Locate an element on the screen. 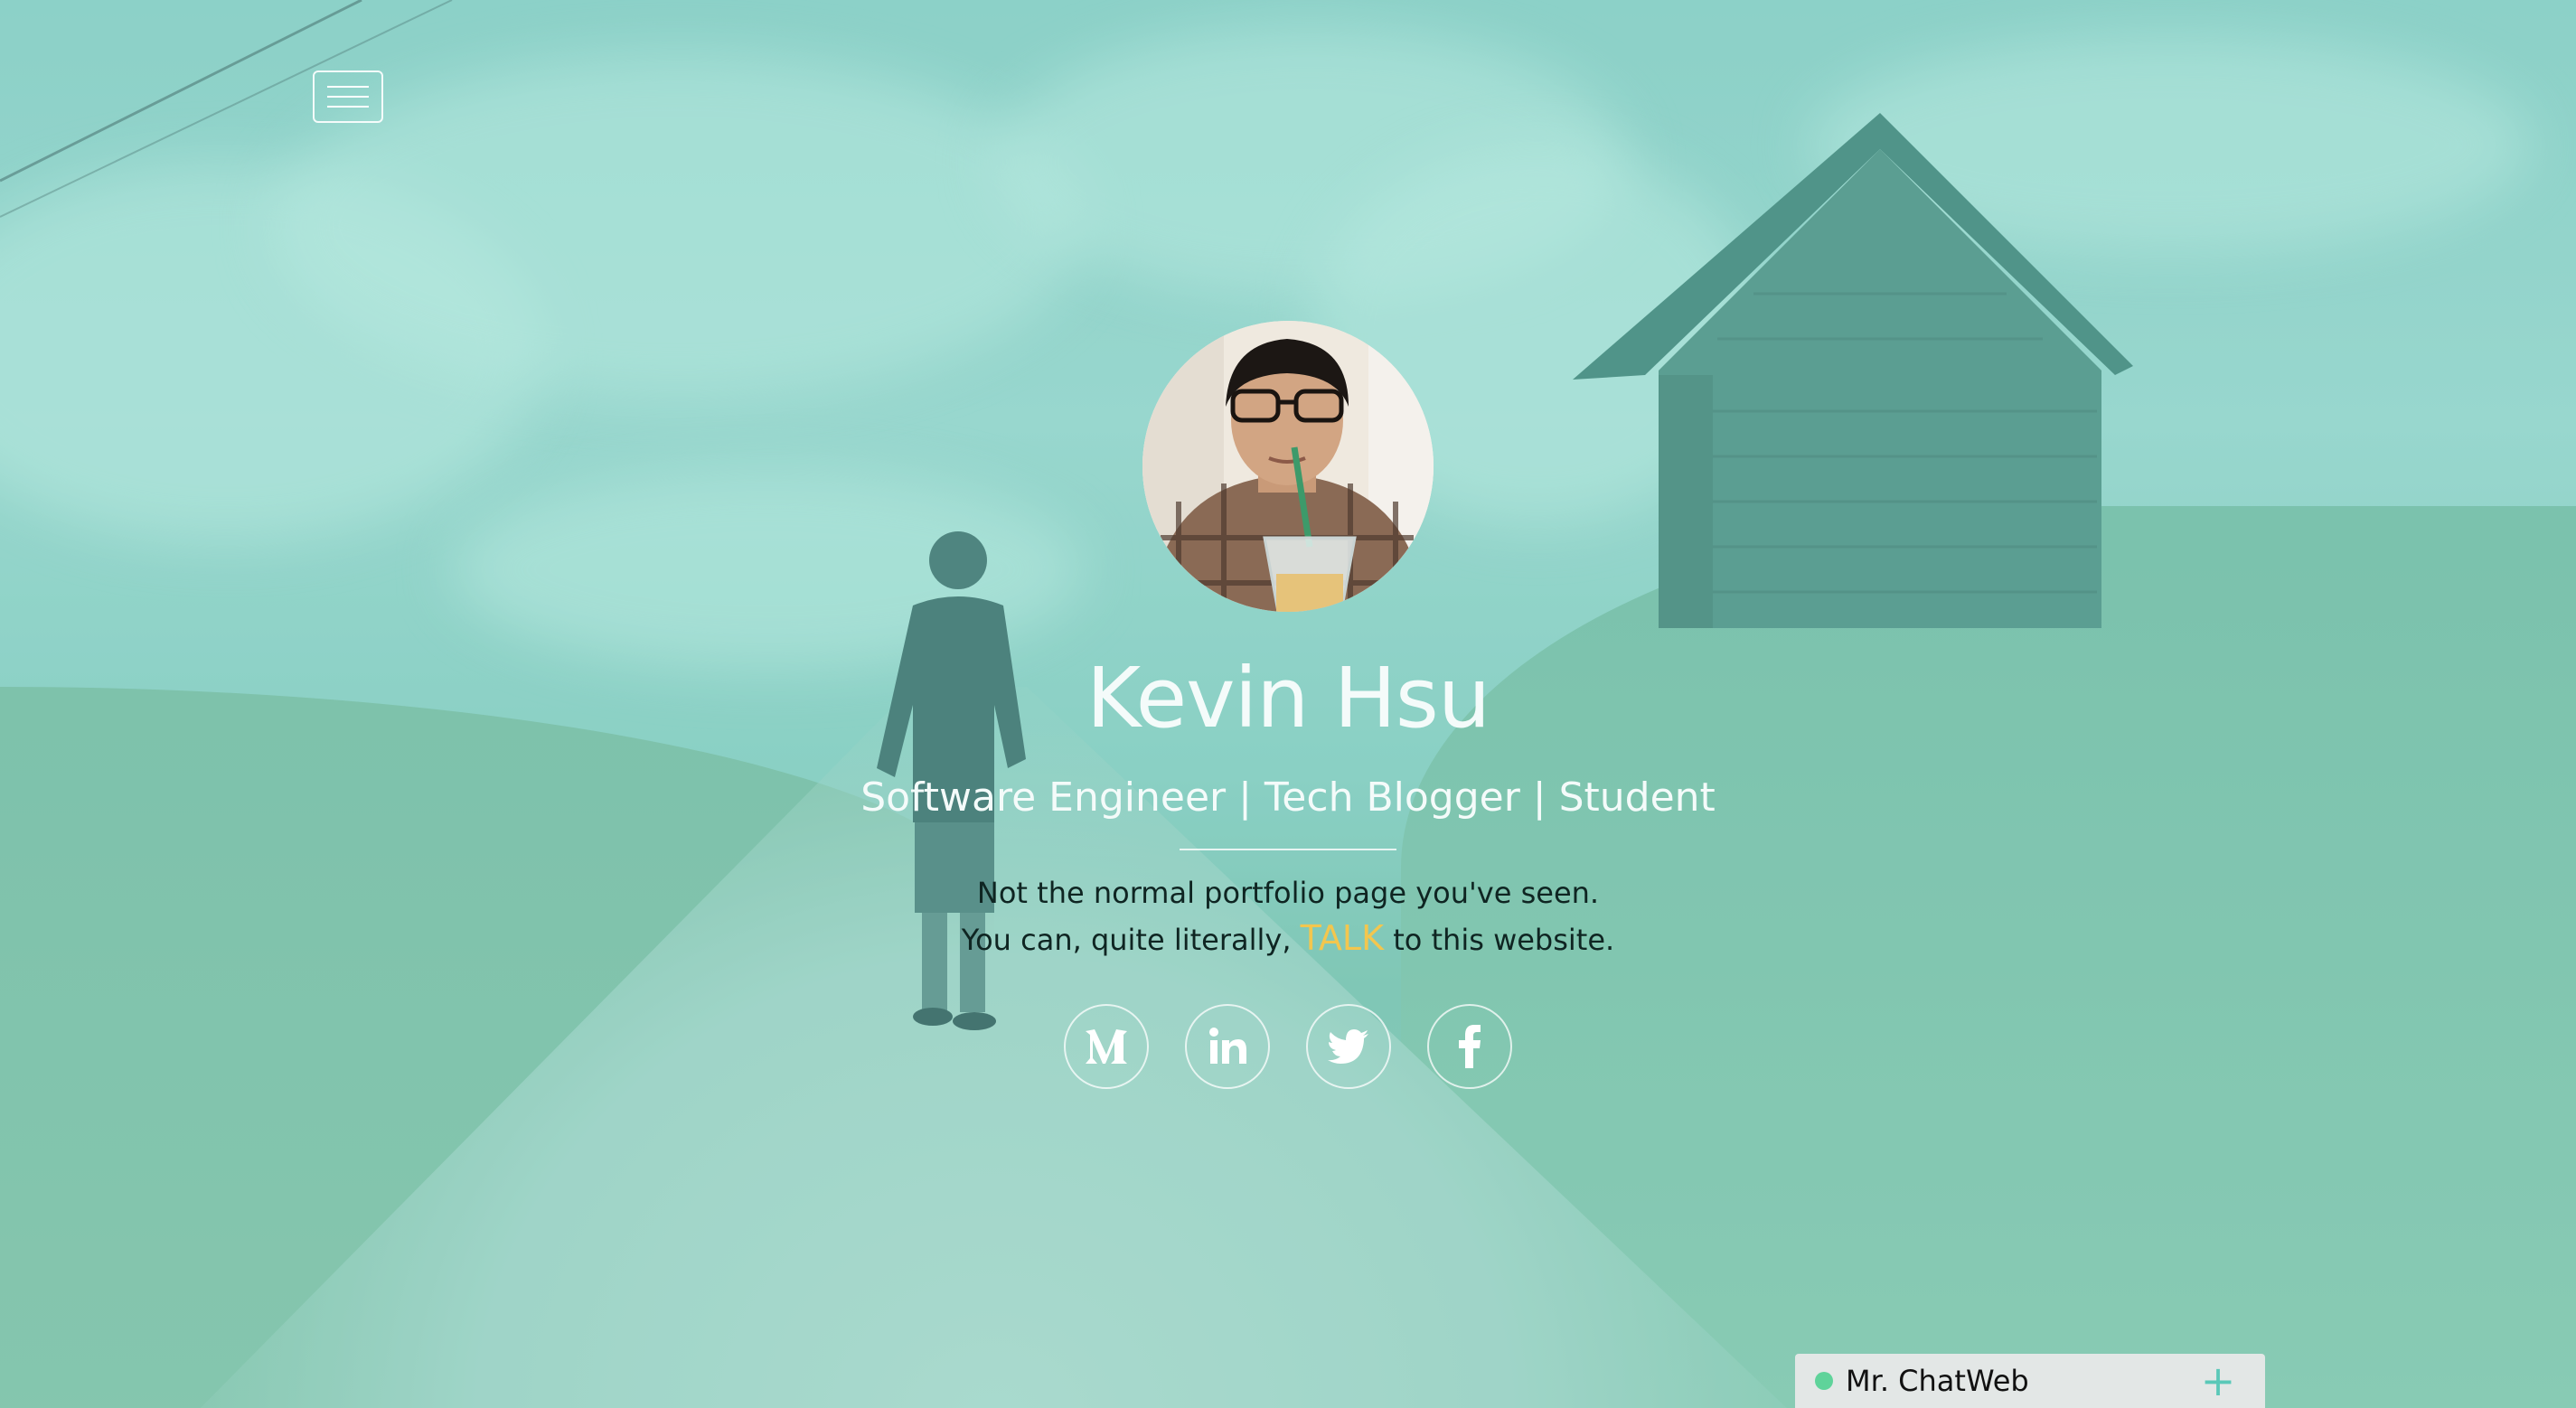 This screenshot has height=1408, width=2576. medium-icon is located at coordinates (1106, 1046).